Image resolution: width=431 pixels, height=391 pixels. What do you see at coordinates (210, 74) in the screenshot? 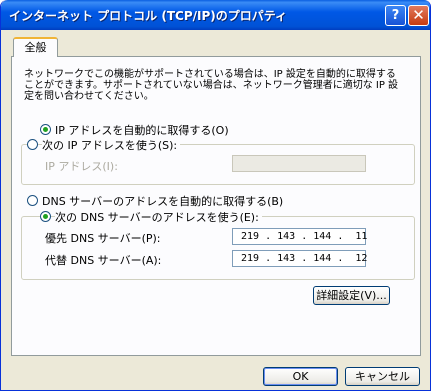
I see `description-line: ネットワークでこの機能がサポートされている場合は、IP 設定を自動的に取得する` at bounding box center [210, 74].